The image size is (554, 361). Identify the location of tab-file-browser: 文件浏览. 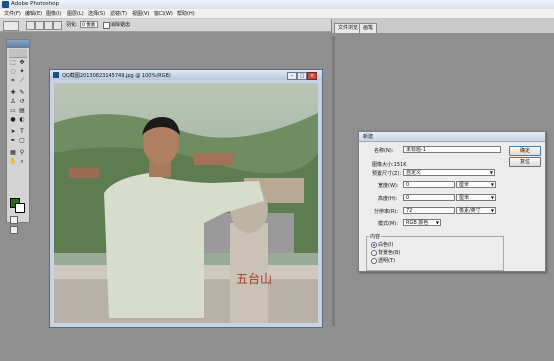
(348, 28).